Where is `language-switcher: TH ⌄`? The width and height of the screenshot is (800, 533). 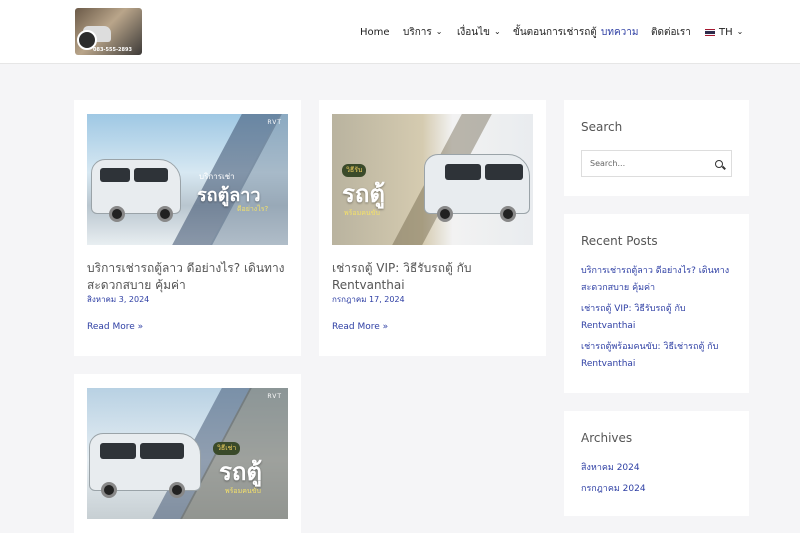 language-switcher: TH ⌄ is located at coordinates (724, 32).